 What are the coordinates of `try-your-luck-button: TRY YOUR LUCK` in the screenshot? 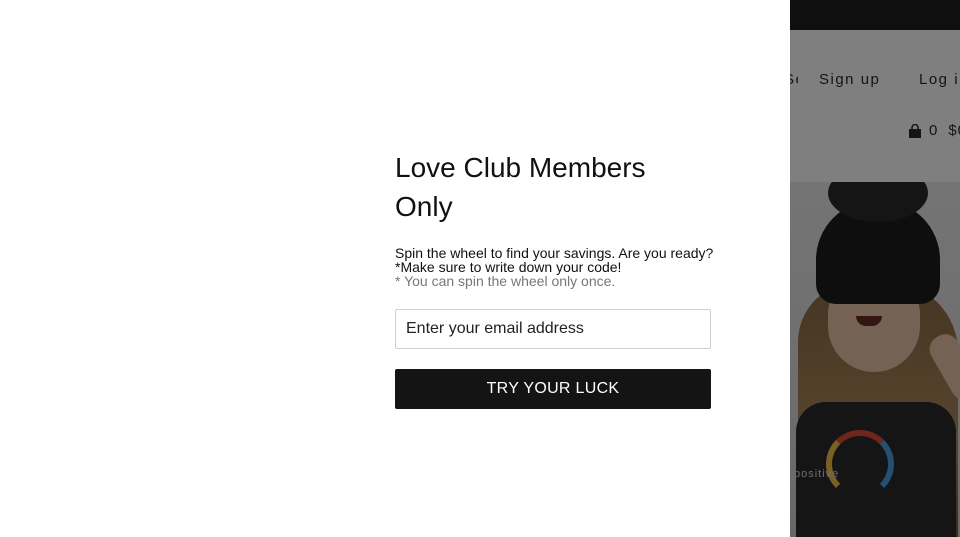 It's located at (553, 389).